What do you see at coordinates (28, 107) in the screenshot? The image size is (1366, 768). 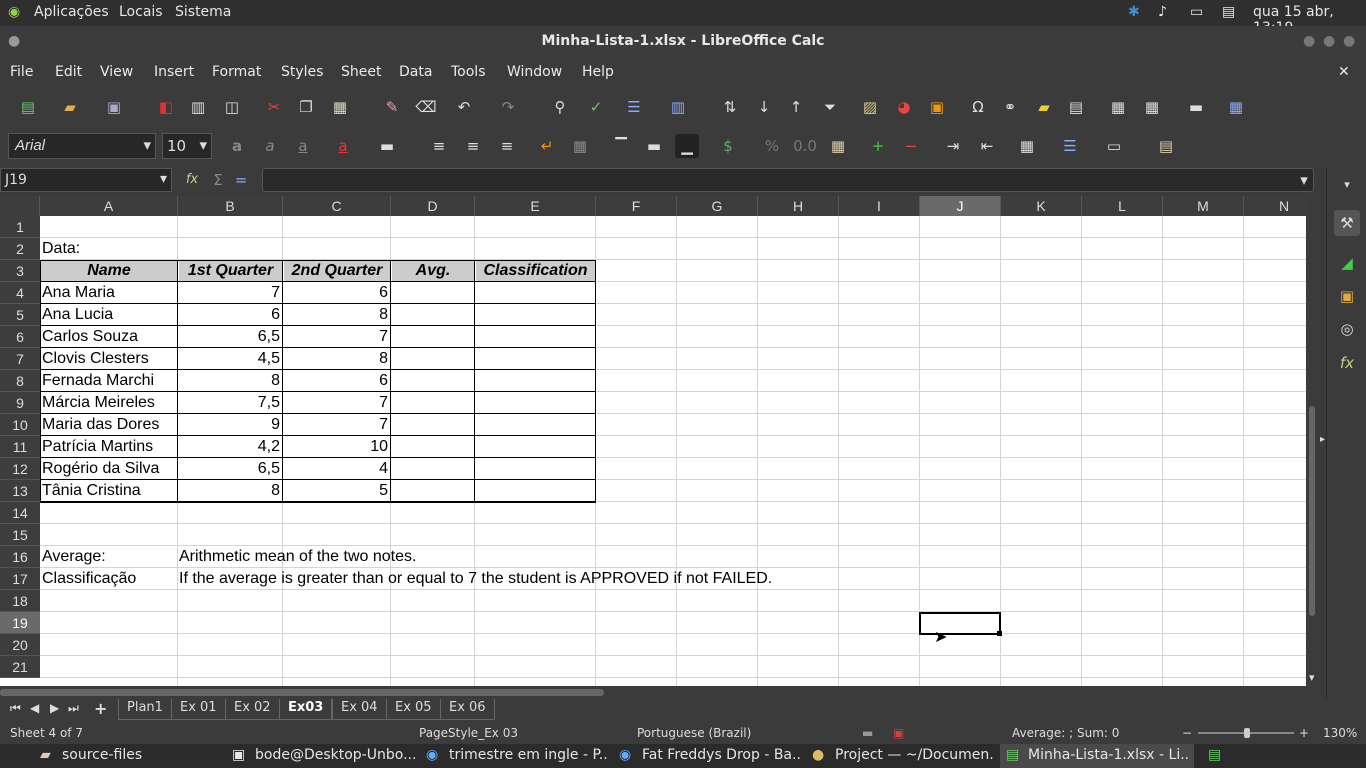 I see `new-document-icon: ▤` at bounding box center [28, 107].